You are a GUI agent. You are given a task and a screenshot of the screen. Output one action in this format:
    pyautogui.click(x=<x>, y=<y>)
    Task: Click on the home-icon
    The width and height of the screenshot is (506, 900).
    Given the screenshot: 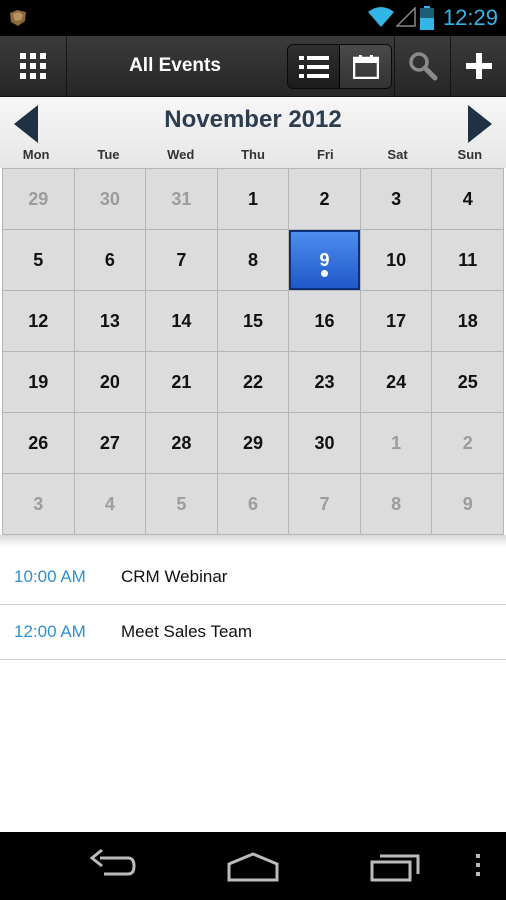 What is the action you would take?
    pyautogui.click(x=253, y=866)
    